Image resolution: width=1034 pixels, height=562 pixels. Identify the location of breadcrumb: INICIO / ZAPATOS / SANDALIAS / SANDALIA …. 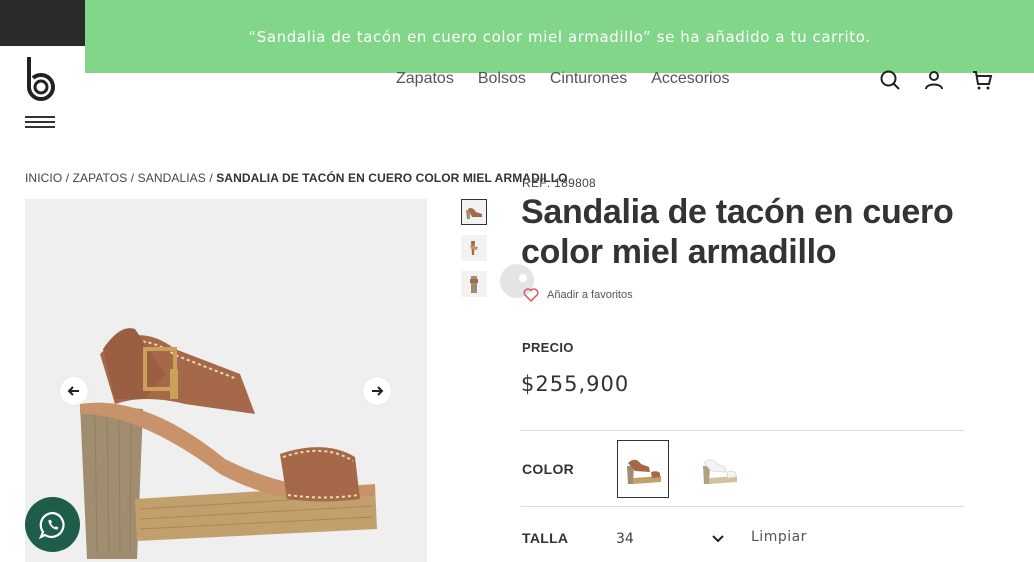
(296, 178).